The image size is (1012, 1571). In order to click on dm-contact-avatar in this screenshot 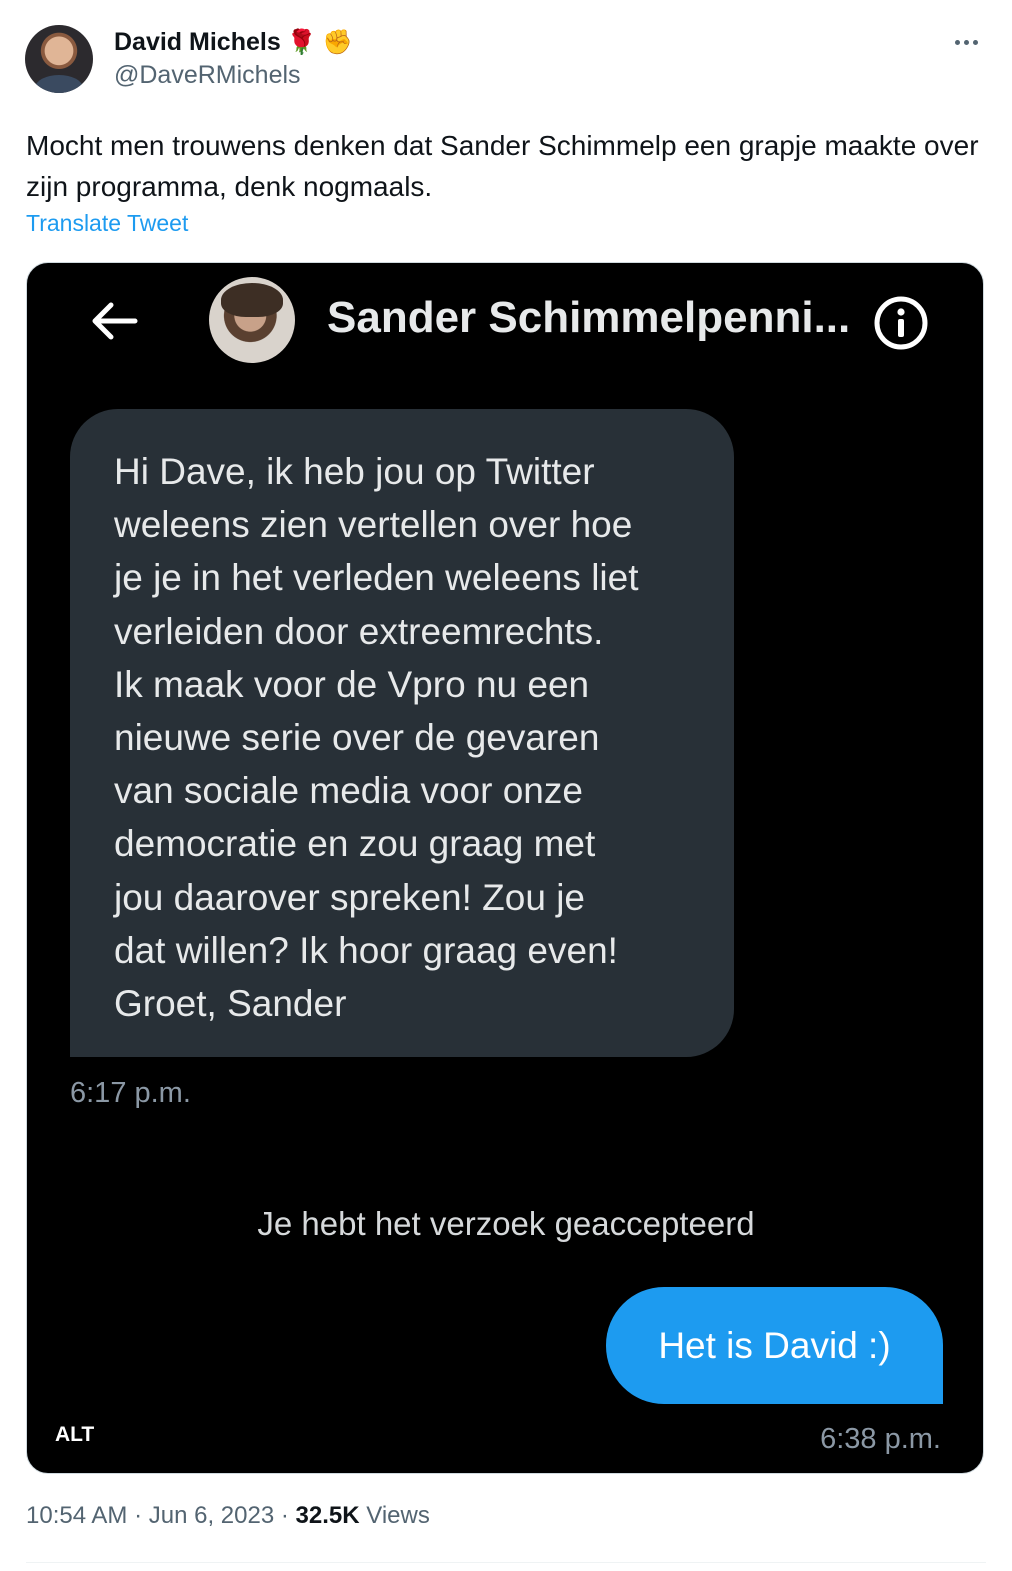, I will do `click(252, 320)`.